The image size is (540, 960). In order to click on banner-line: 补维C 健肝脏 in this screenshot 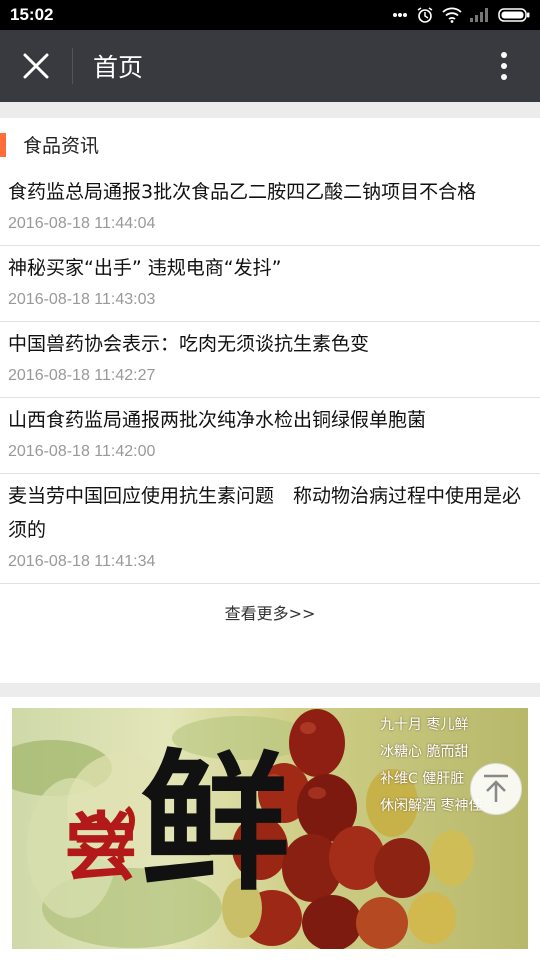, I will do `click(422, 779)`.